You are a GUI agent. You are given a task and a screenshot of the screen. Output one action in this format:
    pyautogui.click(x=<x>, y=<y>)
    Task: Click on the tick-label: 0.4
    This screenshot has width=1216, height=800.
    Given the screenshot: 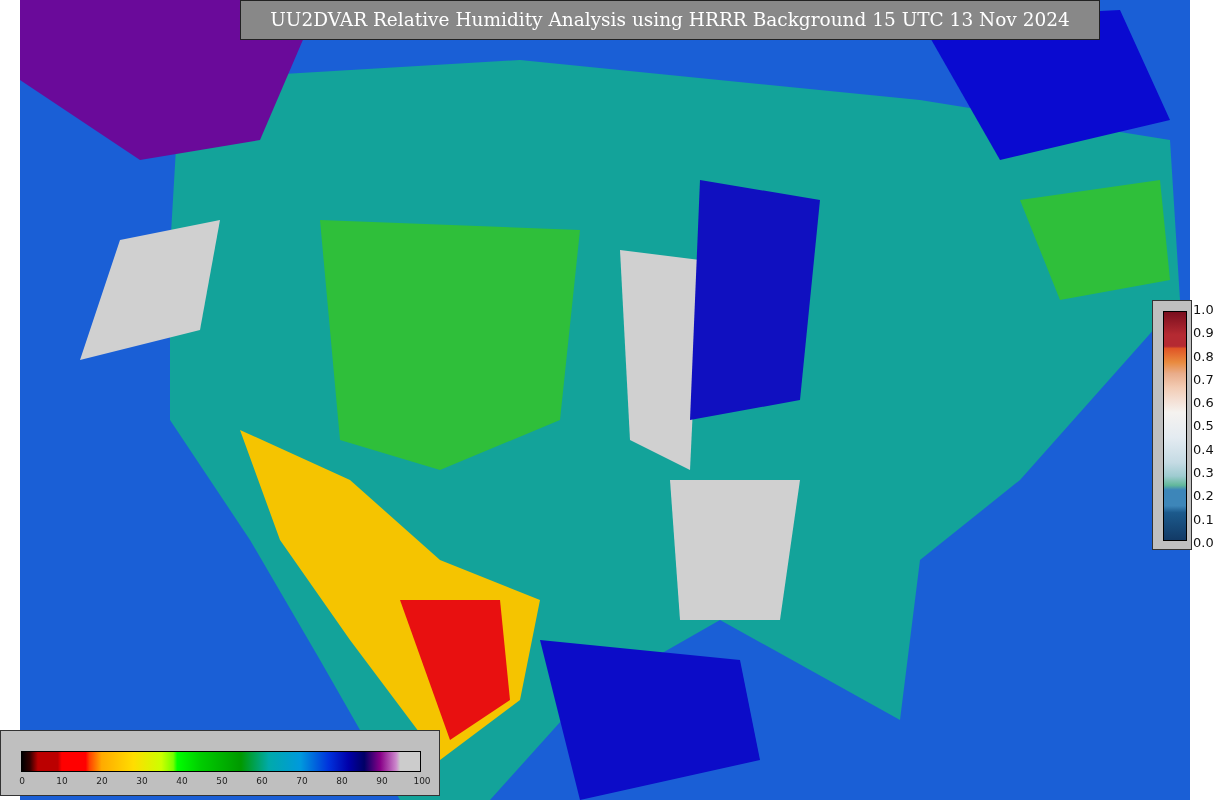 What is the action you would take?
    pyautogui.click(x=1203, y=449)
    